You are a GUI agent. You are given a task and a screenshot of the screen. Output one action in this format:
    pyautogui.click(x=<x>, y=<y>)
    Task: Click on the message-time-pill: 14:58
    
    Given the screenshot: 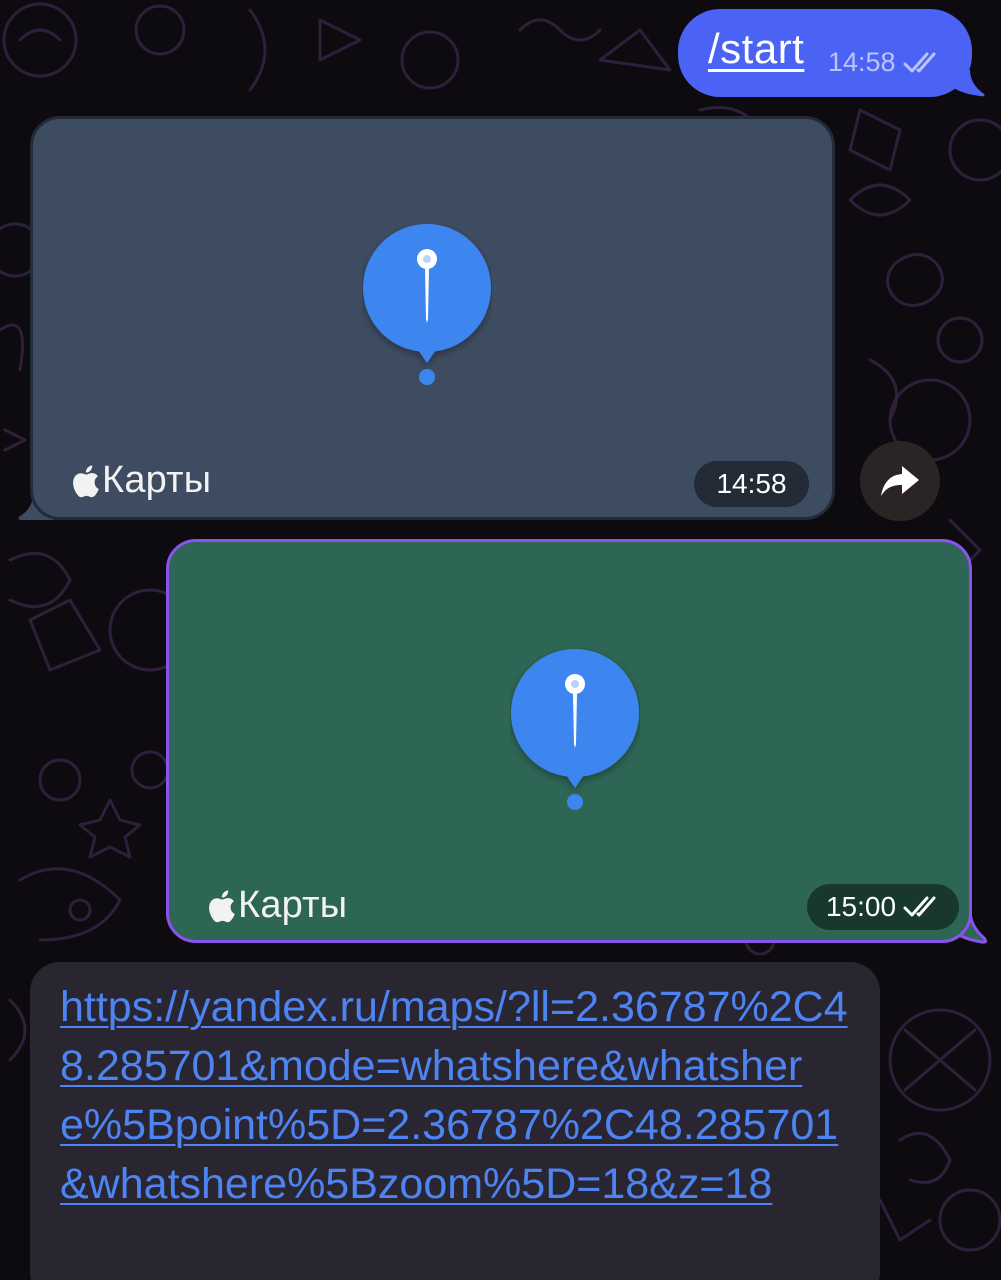 What is the action you would take?
    pyautogui.click(x=751, y=484)
    